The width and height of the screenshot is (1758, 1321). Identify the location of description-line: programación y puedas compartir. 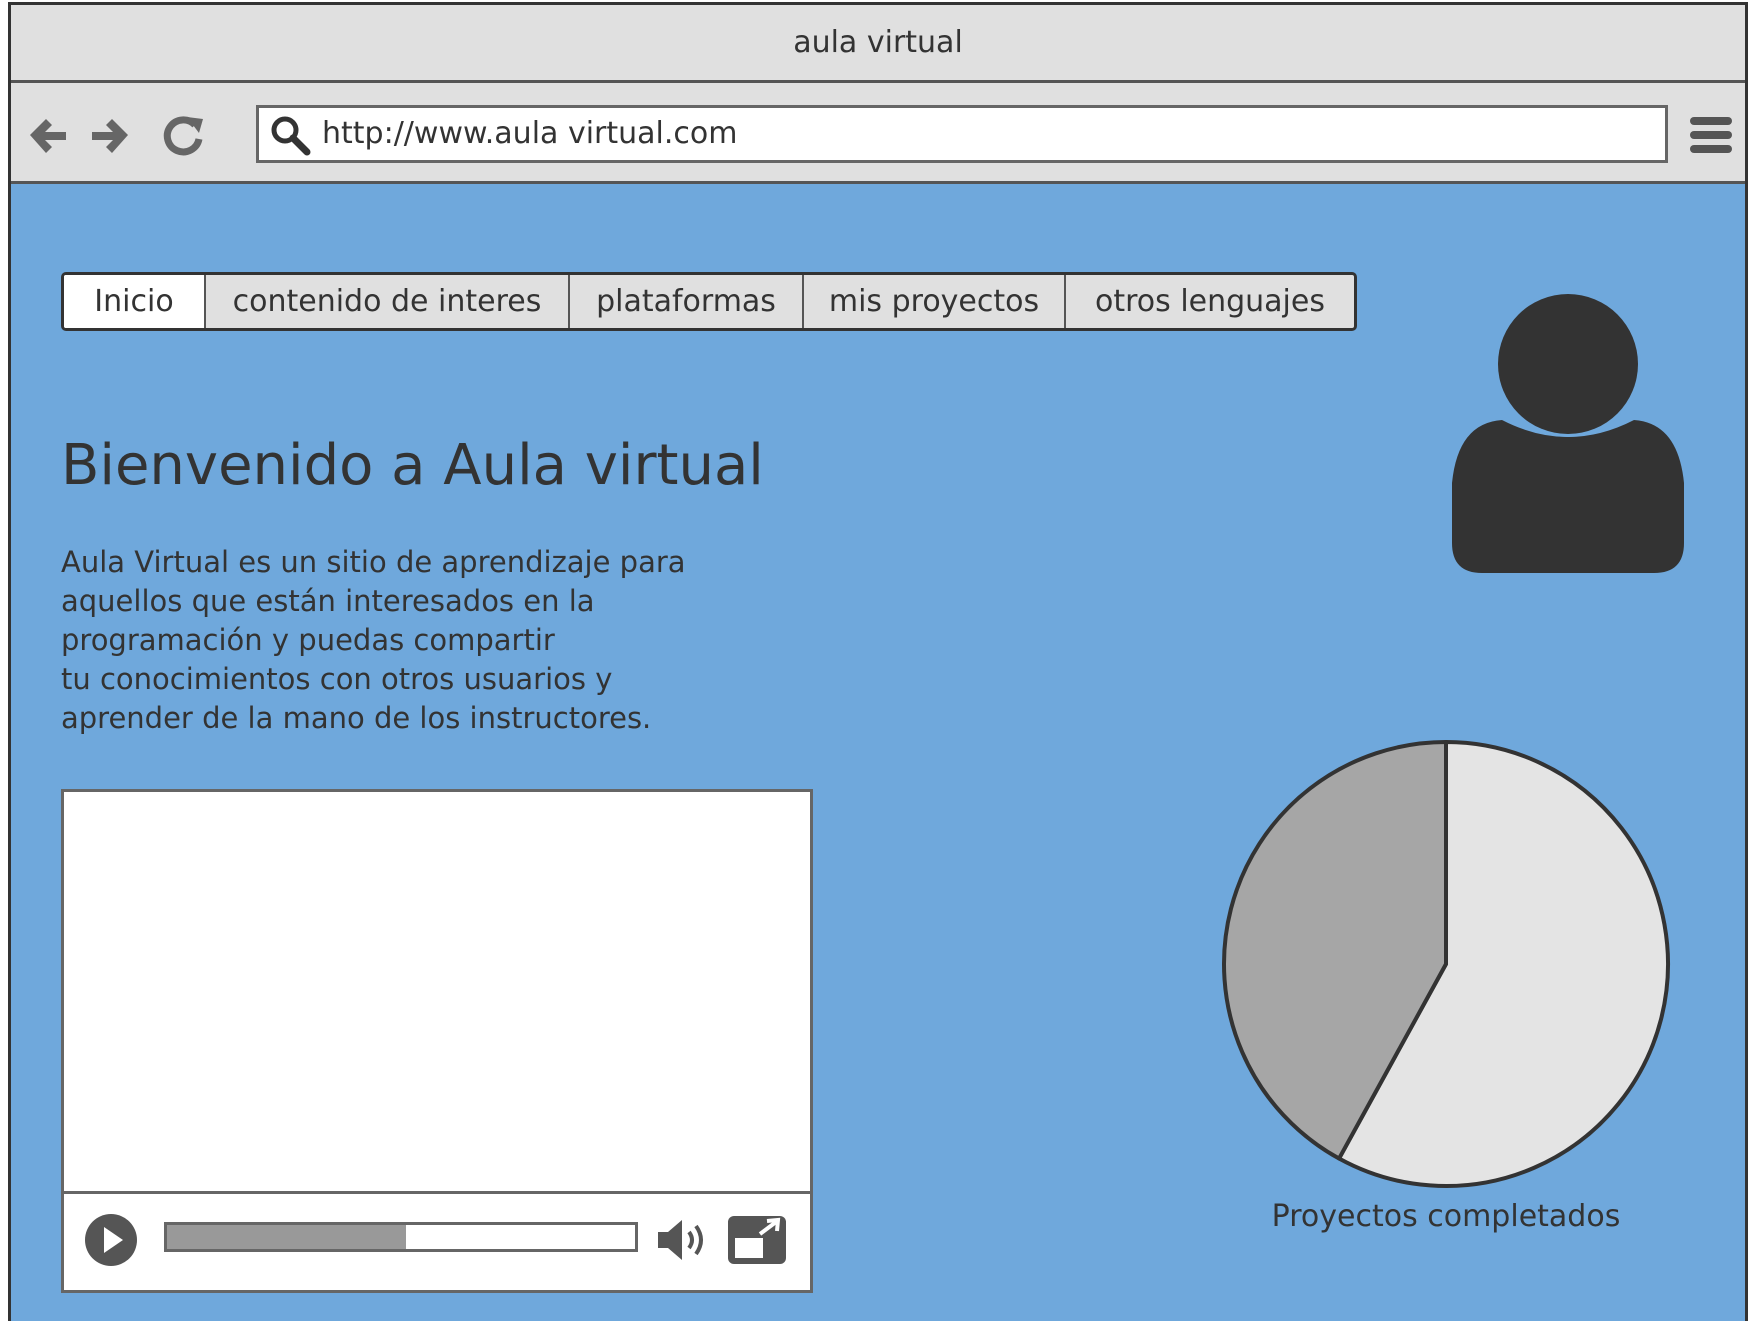
(308, 640).